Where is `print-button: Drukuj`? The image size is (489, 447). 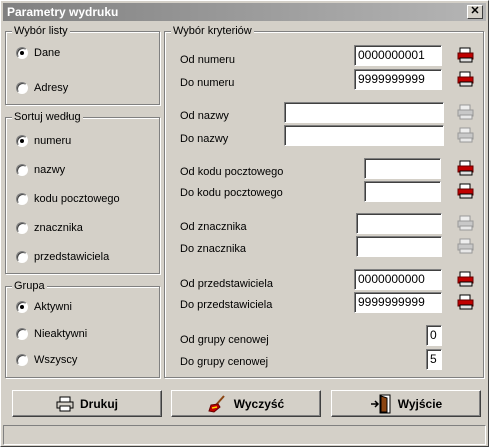
print-button: Drukuj is located at coordinates (87, 403).